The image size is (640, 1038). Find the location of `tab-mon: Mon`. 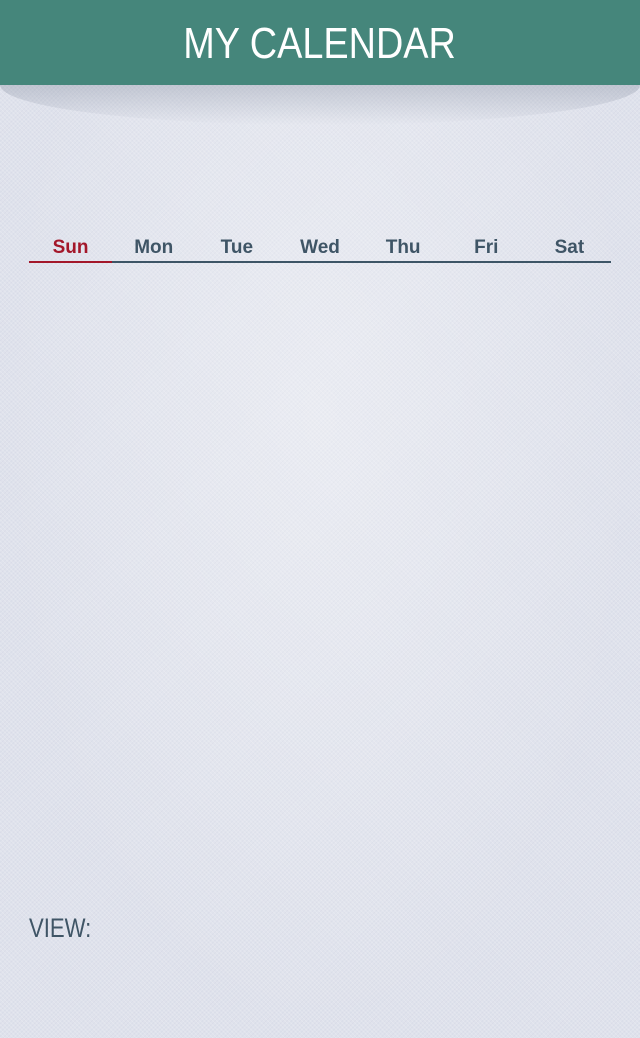

tab-mon: Mon is located at coordinates (153, 248).